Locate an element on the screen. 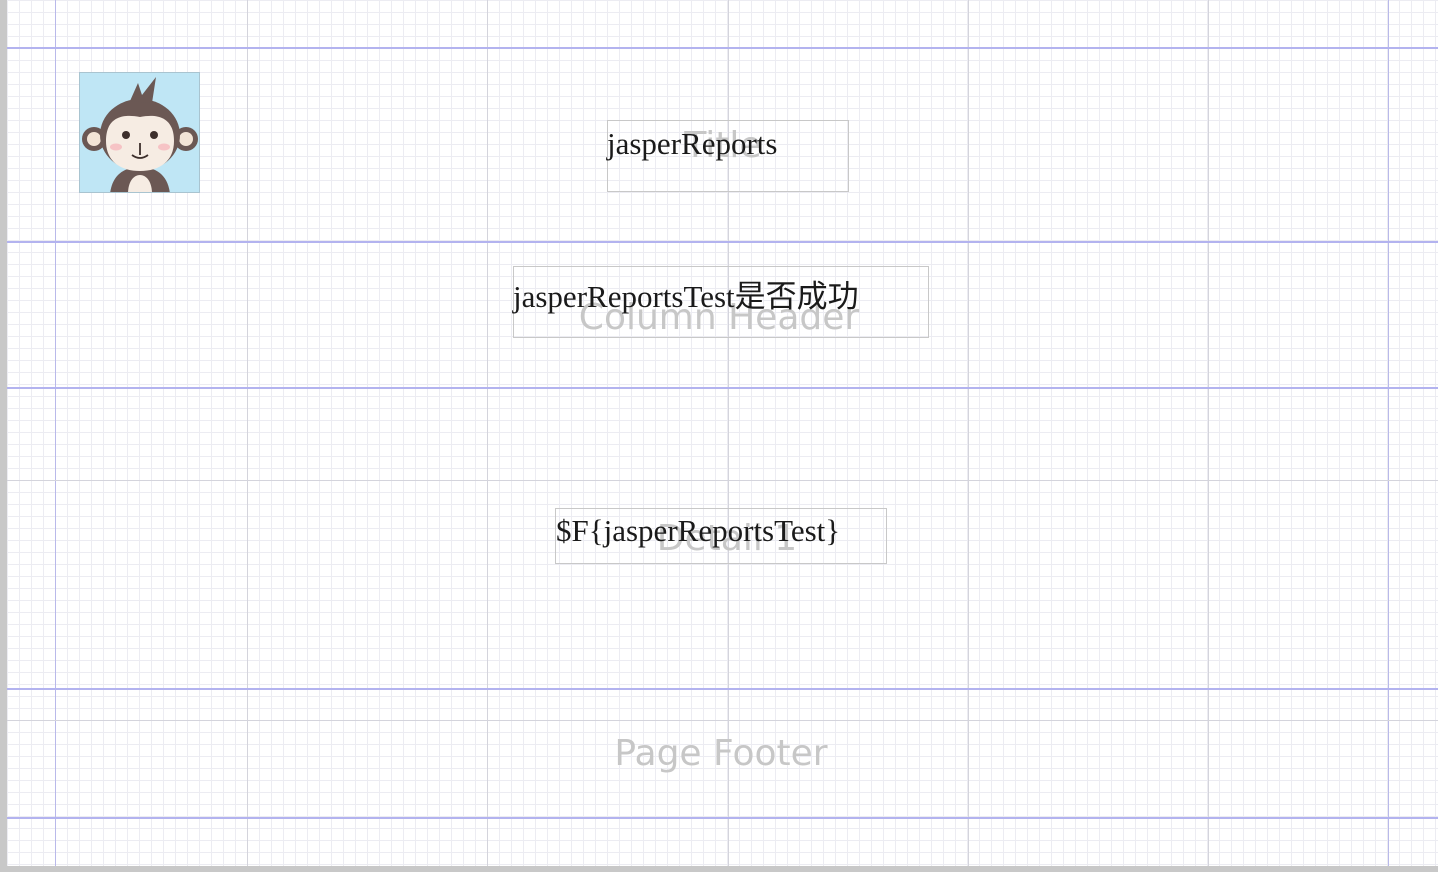 This screenshot has width=1438, height=872. top-margin-separator is located at coordinates (722, 48).